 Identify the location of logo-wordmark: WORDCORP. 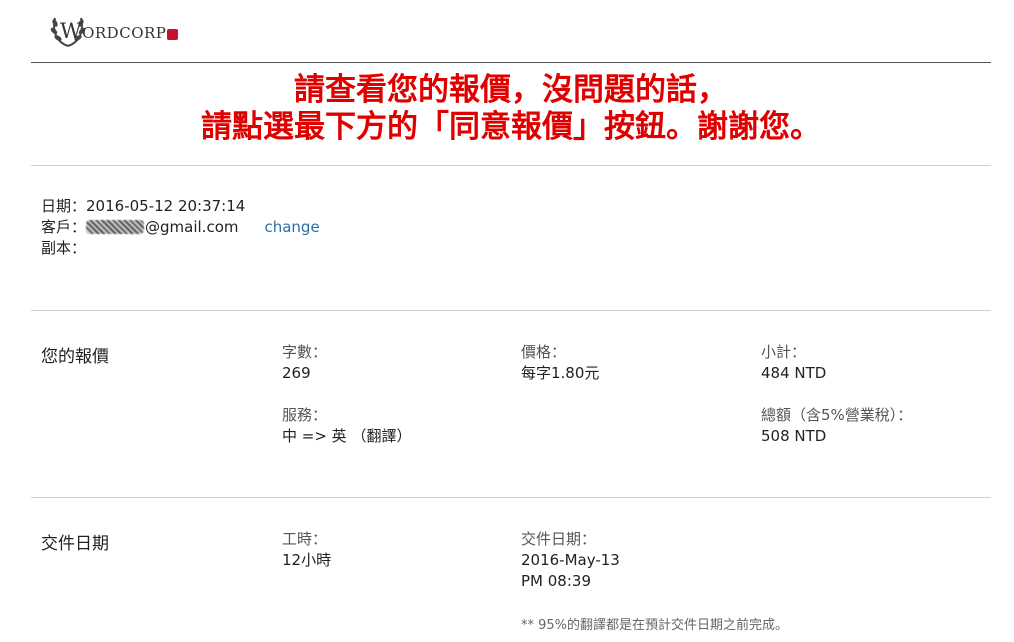
(119, 31).